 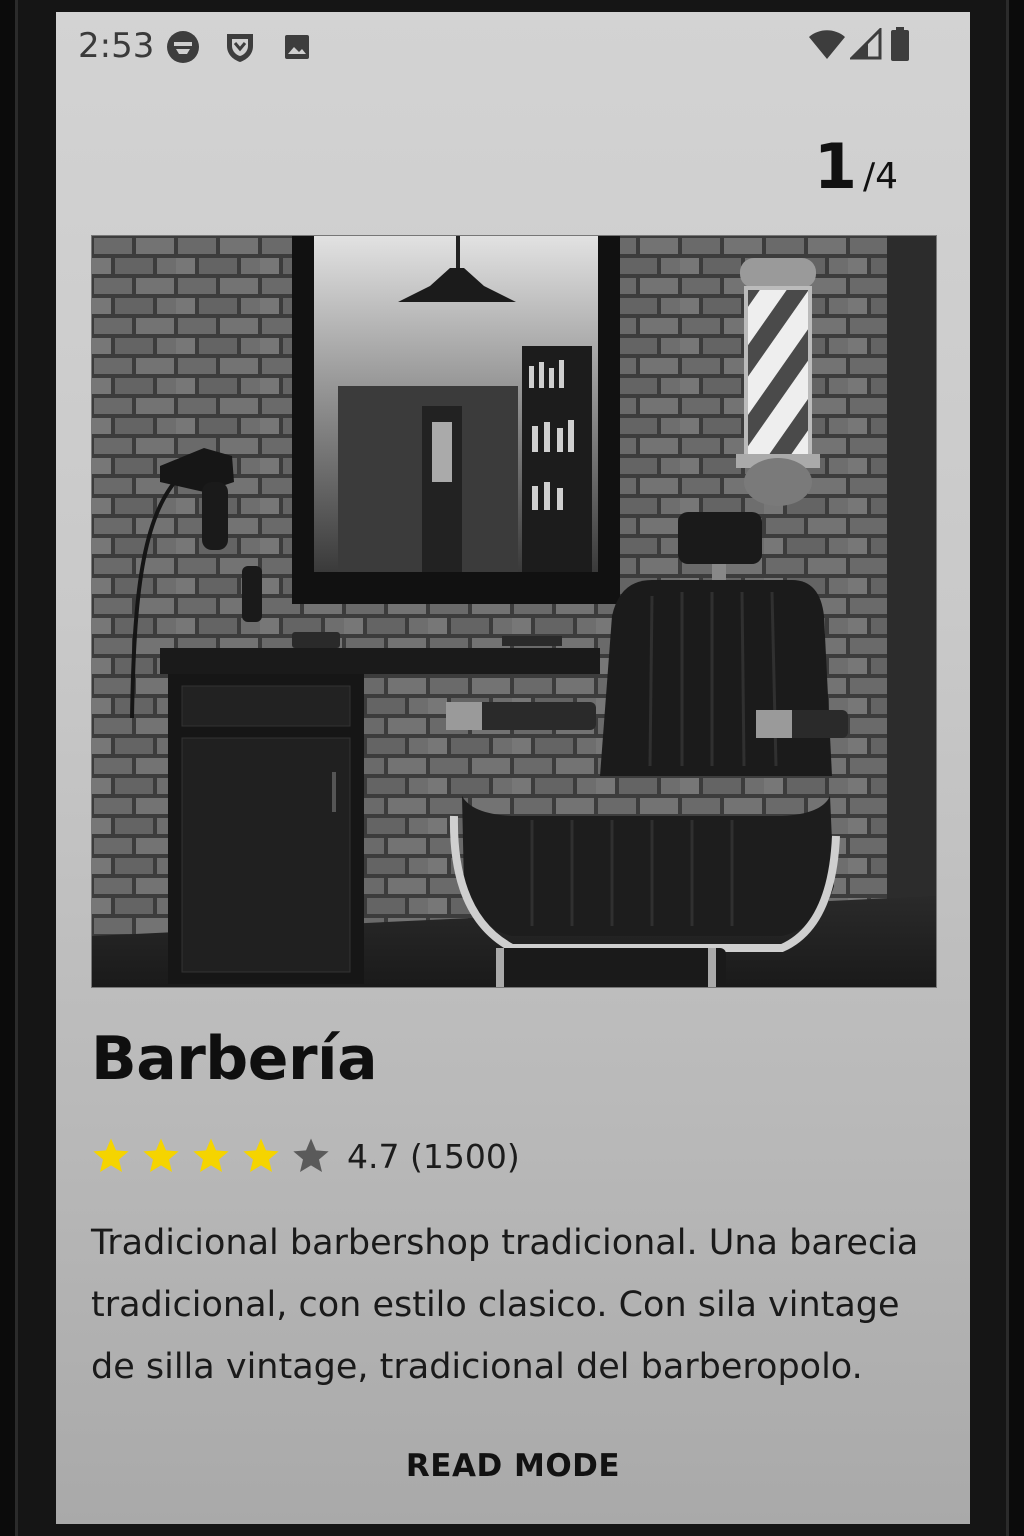 I want to click on shield-icon, so click(x=240, y=48).